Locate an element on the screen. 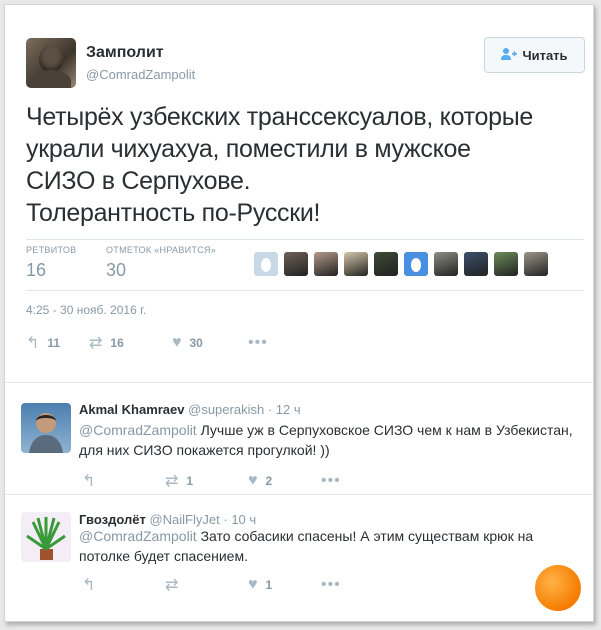 The width and height of the screenshot is (601, 630). reply-actions: ↰ ⇄ ♥ 1 ••• is located at coordinates (215, 585).